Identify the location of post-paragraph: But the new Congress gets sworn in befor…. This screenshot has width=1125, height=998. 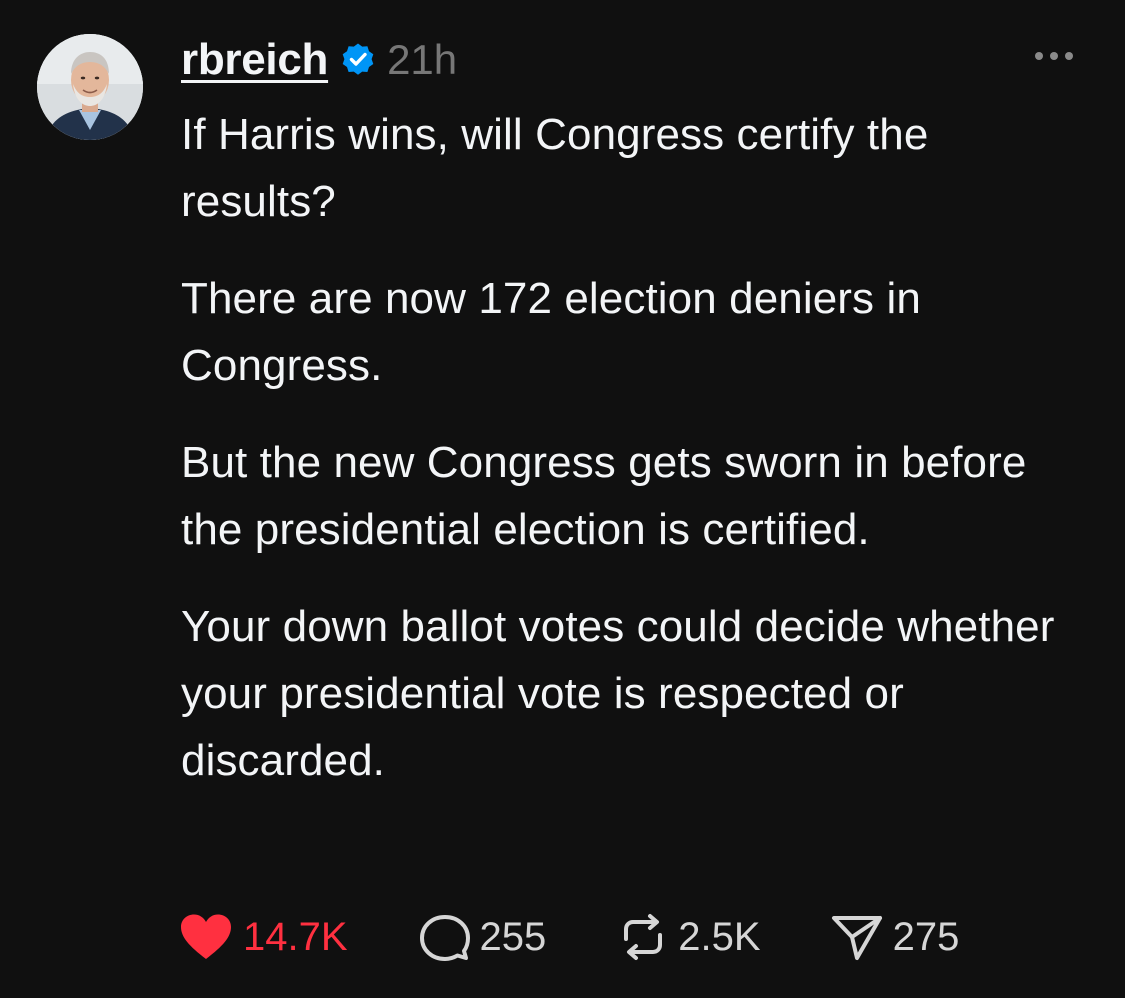
(604, 496).